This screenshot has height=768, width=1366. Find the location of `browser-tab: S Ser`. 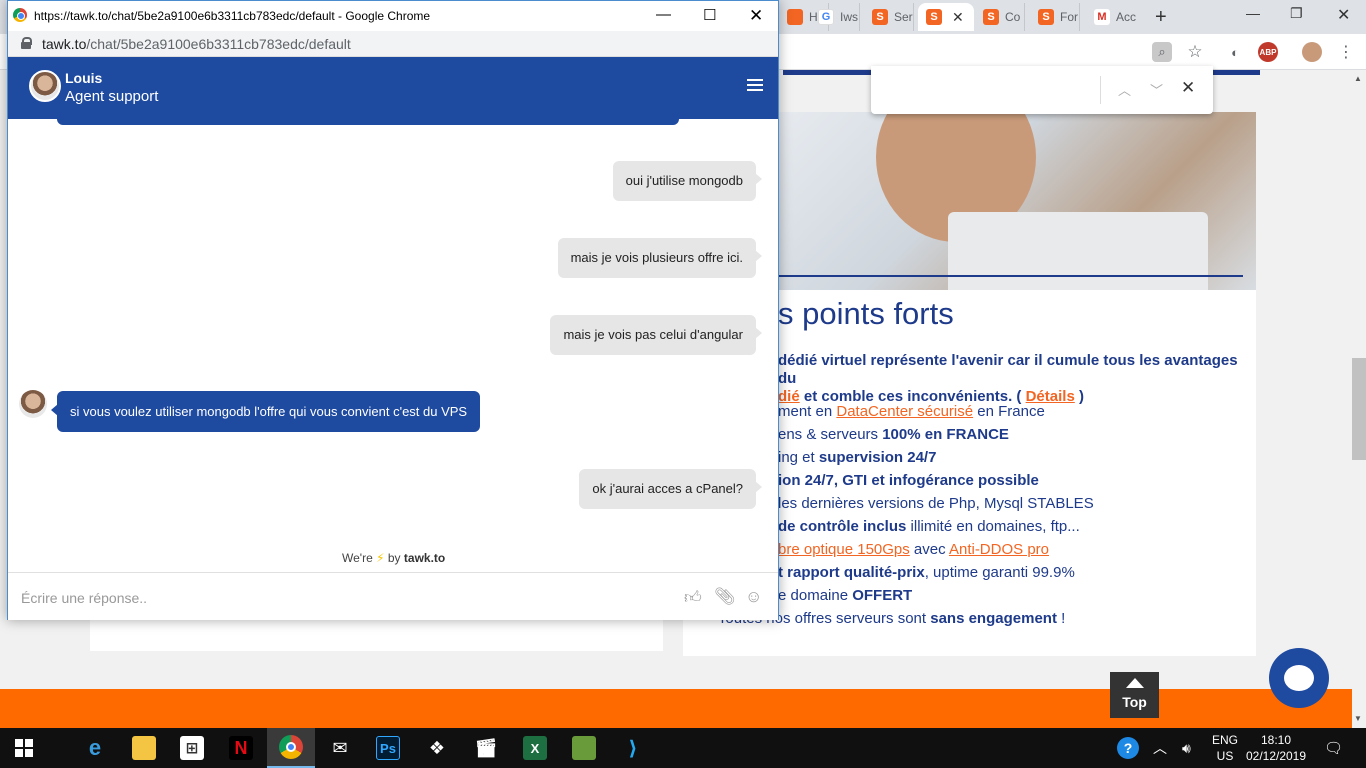

browser-tab: S Ser is located at coordinates (889, 17).